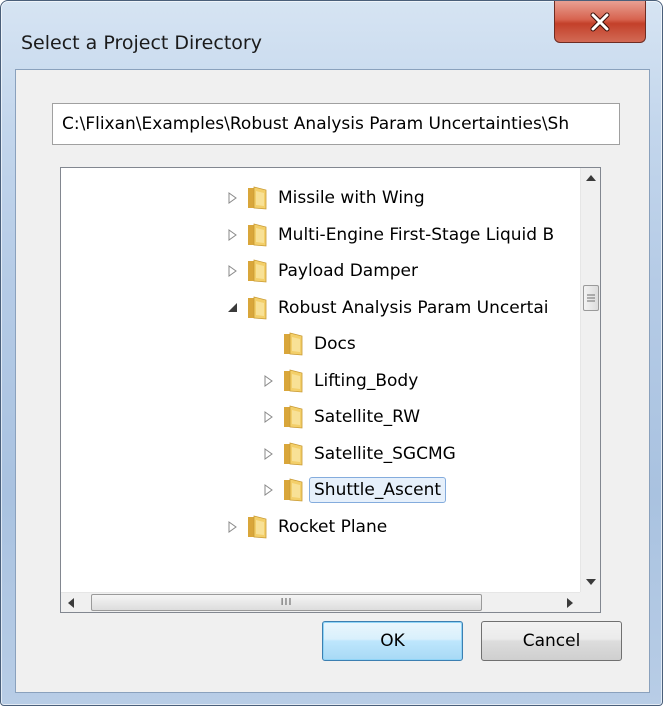 Image resolution: width=665 pixels, height=708 pixels. I want to click on tree-row: Satellite_RW, so click(340, 417).